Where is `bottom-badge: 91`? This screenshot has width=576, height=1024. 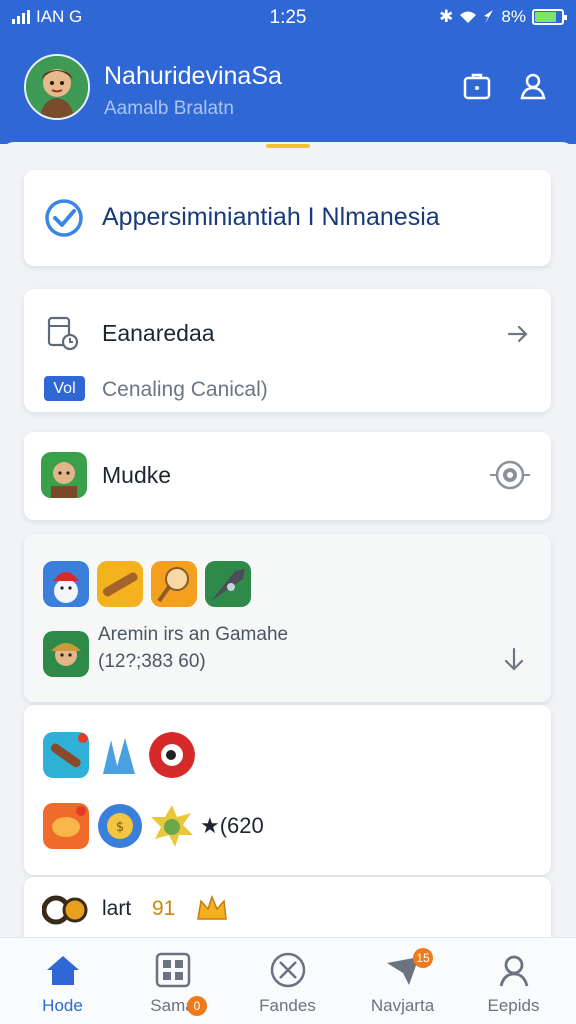
bottom-badge: 91 is located at coordinates (164, 908).